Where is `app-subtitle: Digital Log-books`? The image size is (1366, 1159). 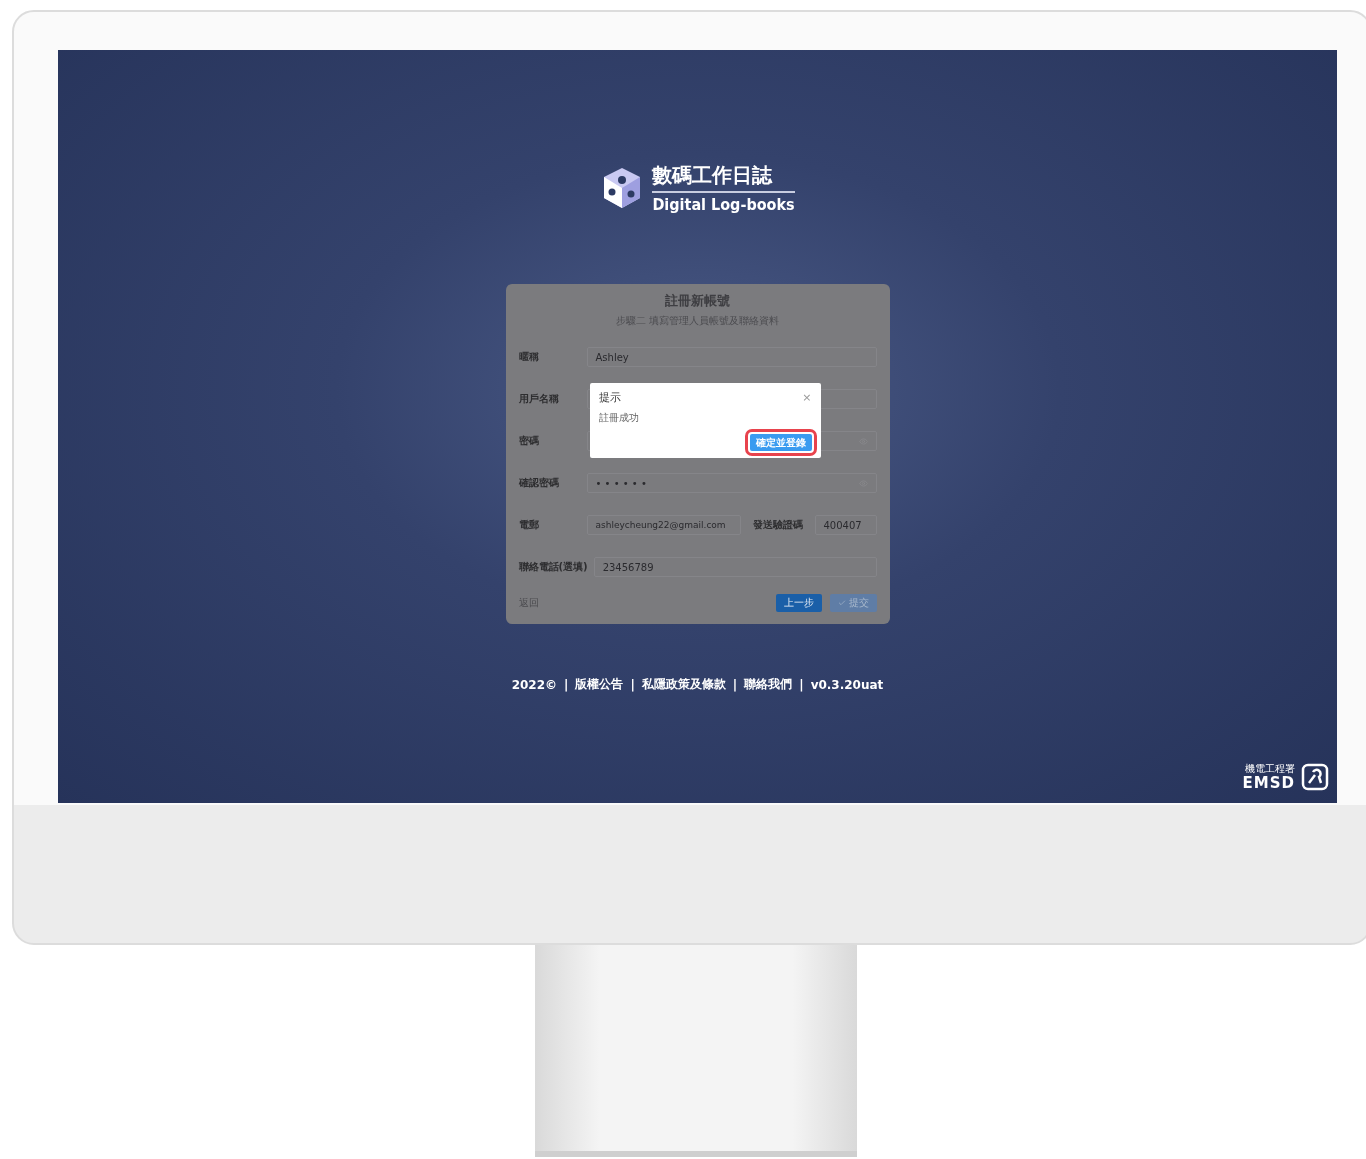
app-subtitle: Digital Log-books is located at coordinates (723, 204).